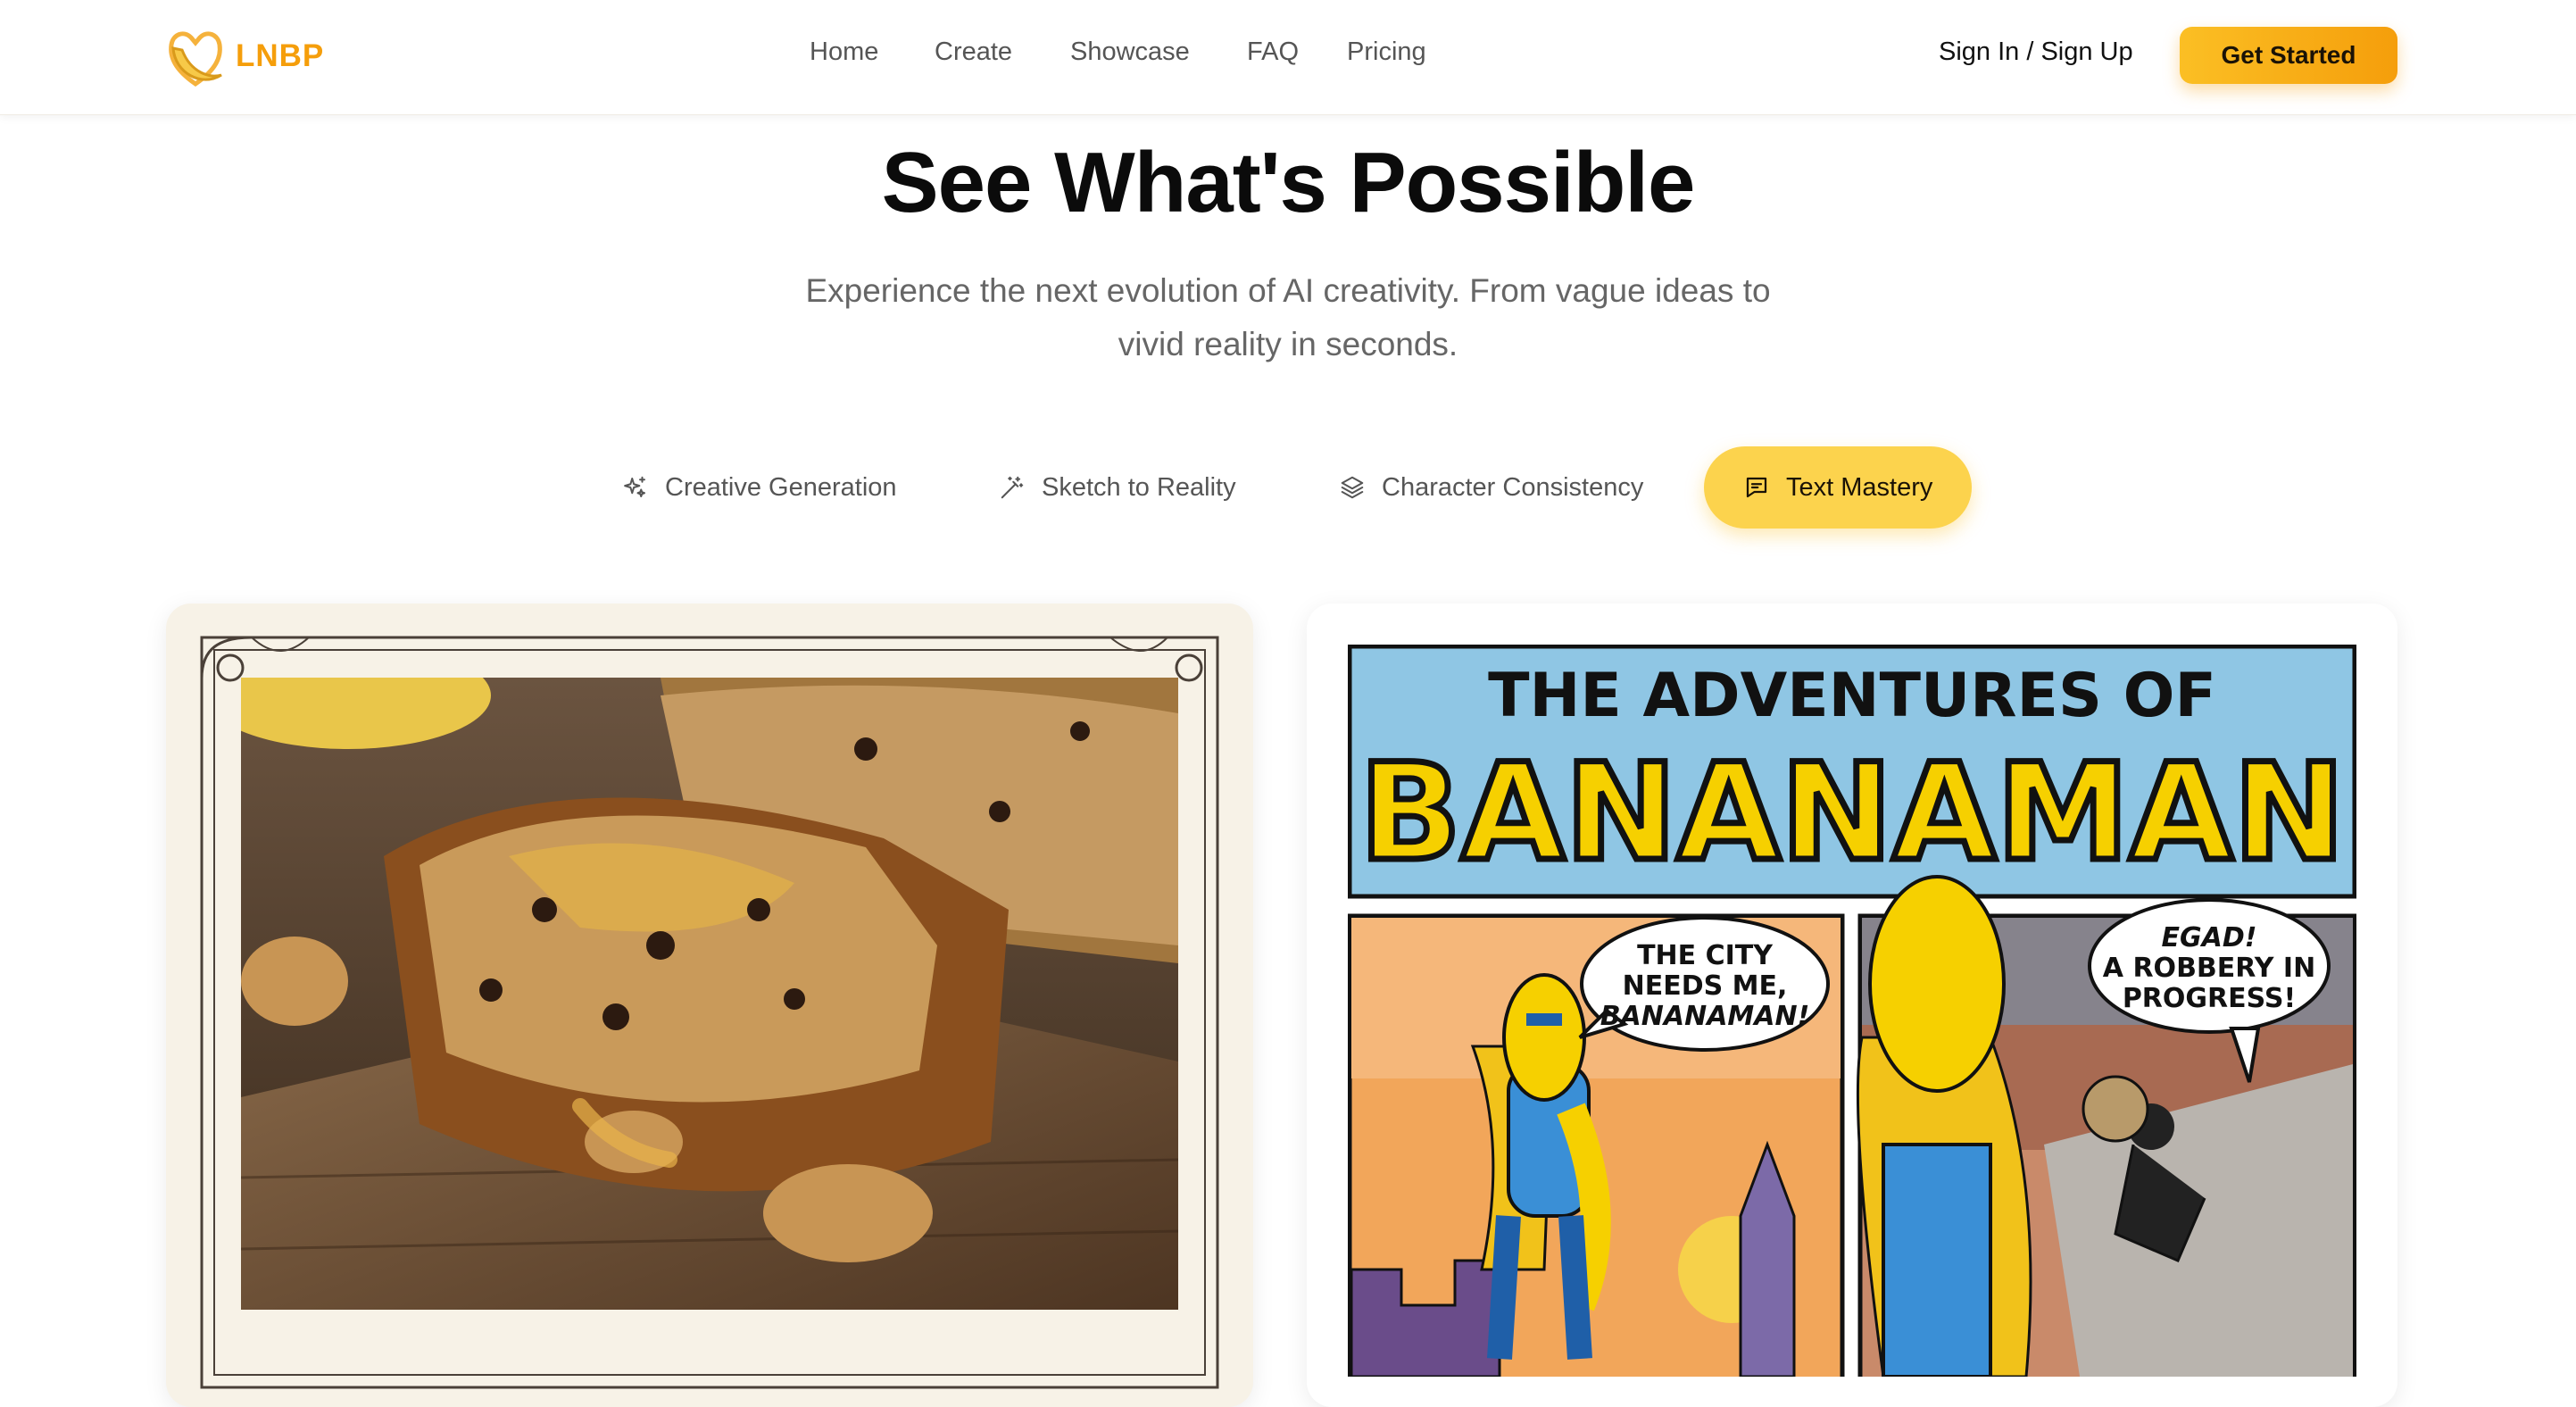  I want to click on tab-label: Sketch to Reality, so click(1139, 487).